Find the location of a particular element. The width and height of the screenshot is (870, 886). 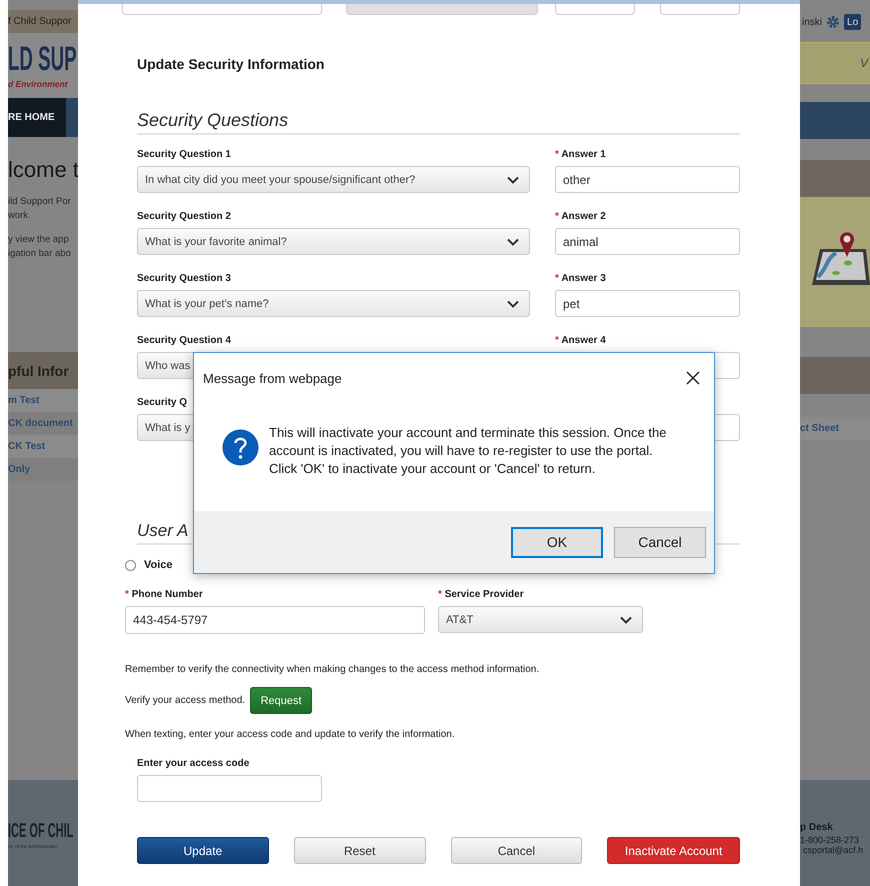

answer-label: Answer 3 is located at coordinates (583, 278).